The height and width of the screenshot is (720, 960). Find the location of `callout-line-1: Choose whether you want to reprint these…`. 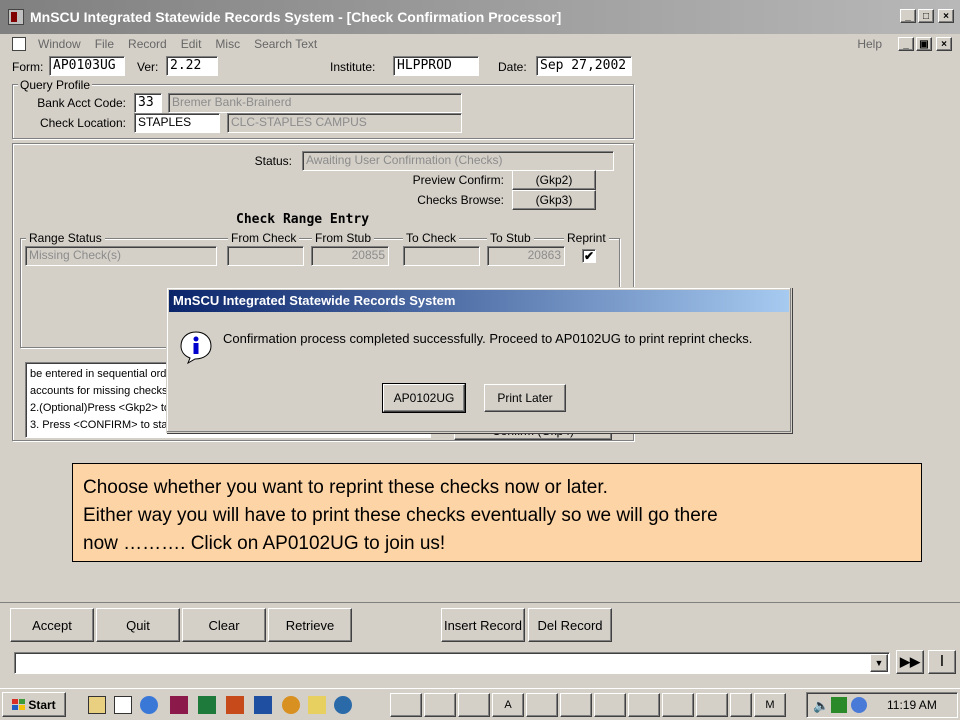

callout-line-1: Choose whether you want to reprint these… is located at coordinates (345, 487).